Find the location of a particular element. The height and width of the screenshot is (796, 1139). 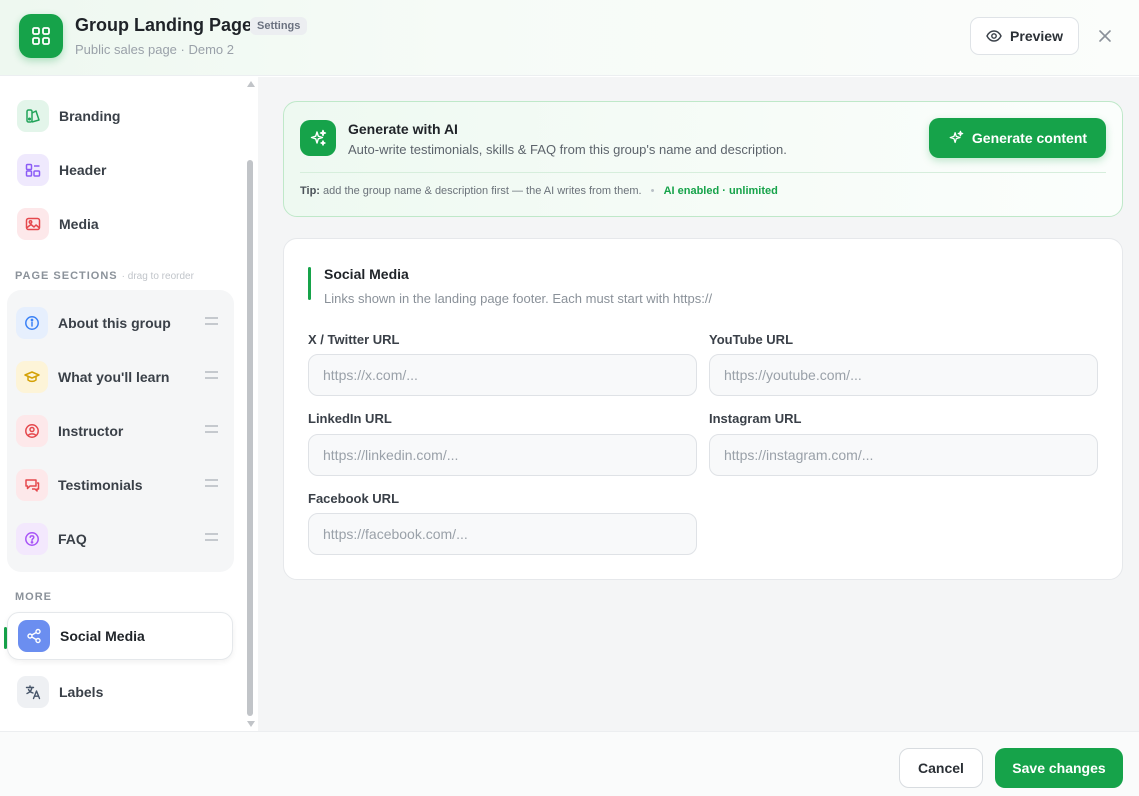

preview-button: Preview is located at coordinates (1024, 36).